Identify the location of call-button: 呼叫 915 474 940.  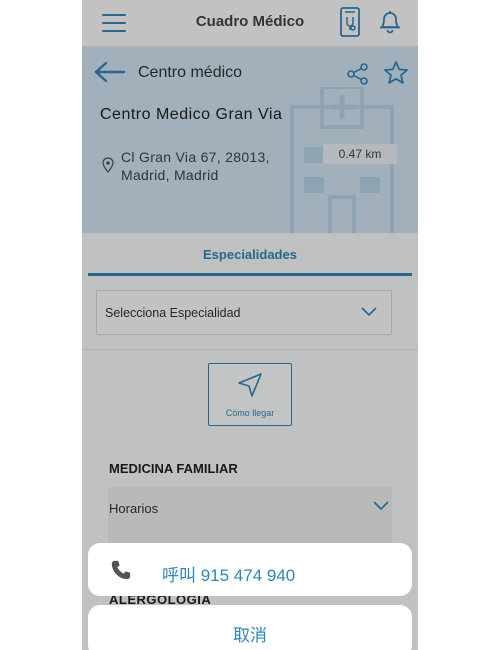
(250, 569).